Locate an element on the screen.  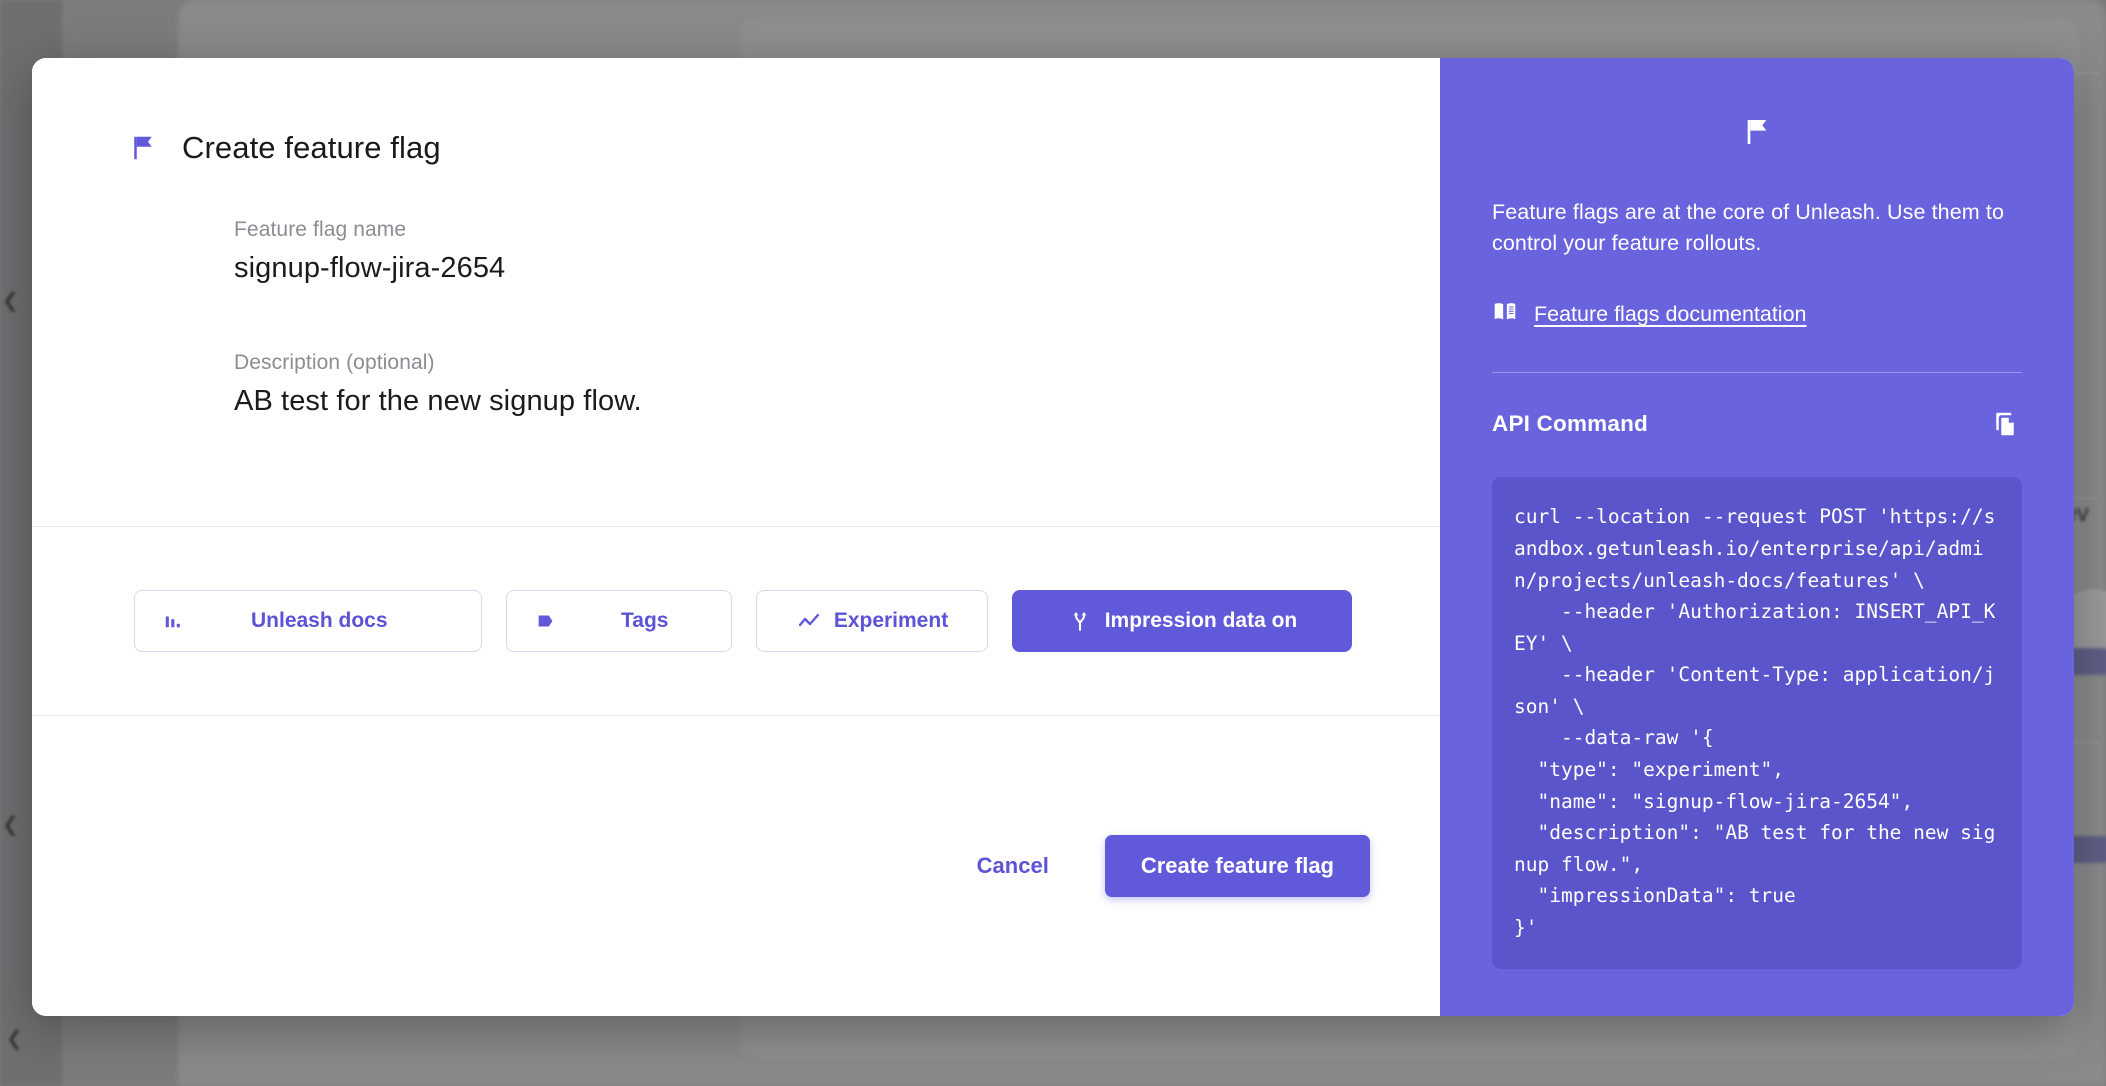
copy-icon is located at coordinates (2005, 427).